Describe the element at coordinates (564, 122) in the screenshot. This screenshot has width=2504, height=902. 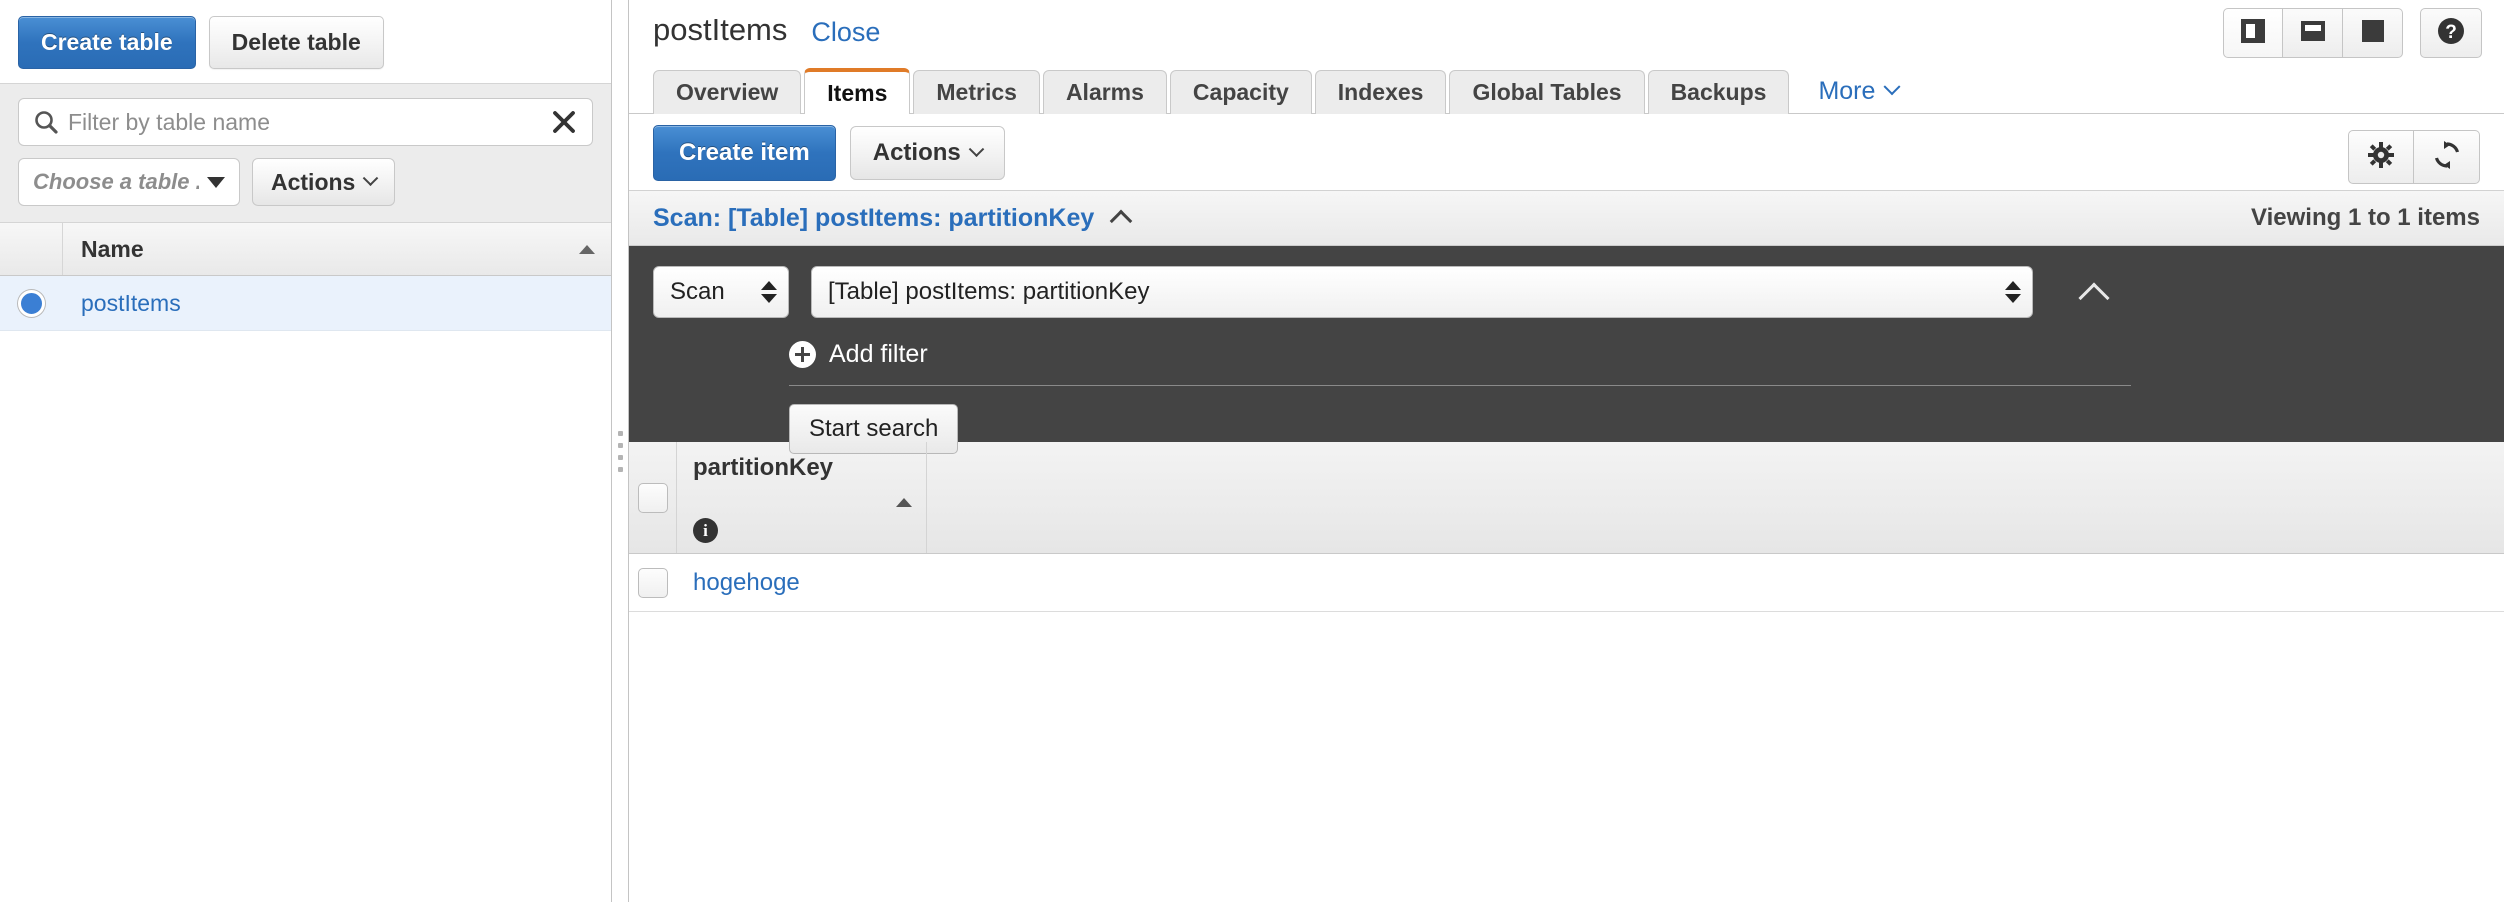
I see `clear-filter-icon` at that location.